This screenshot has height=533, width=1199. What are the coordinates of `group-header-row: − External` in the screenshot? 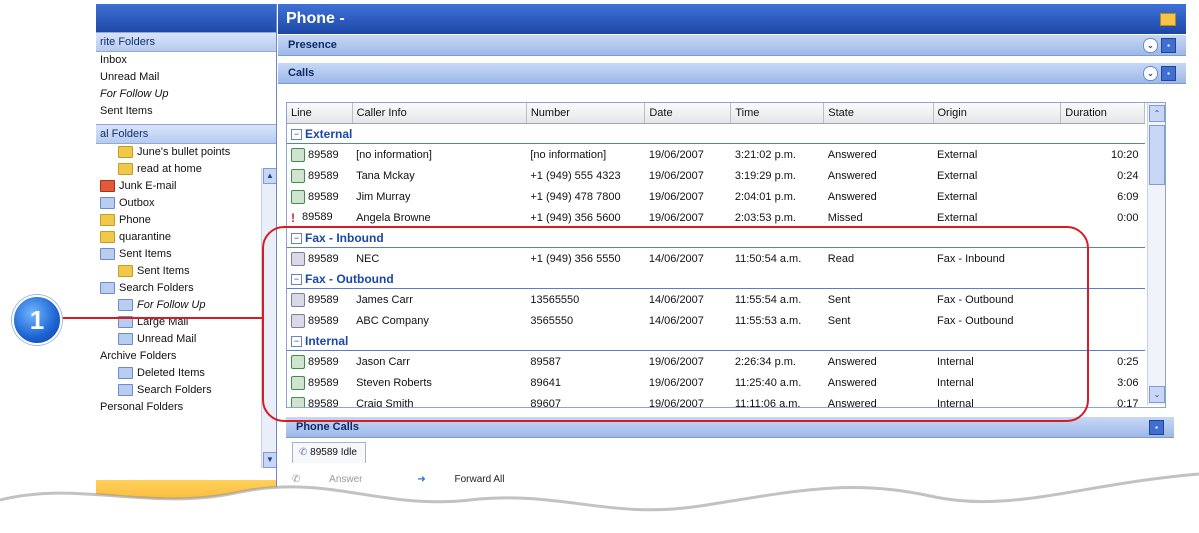 It's located at (716, 133).